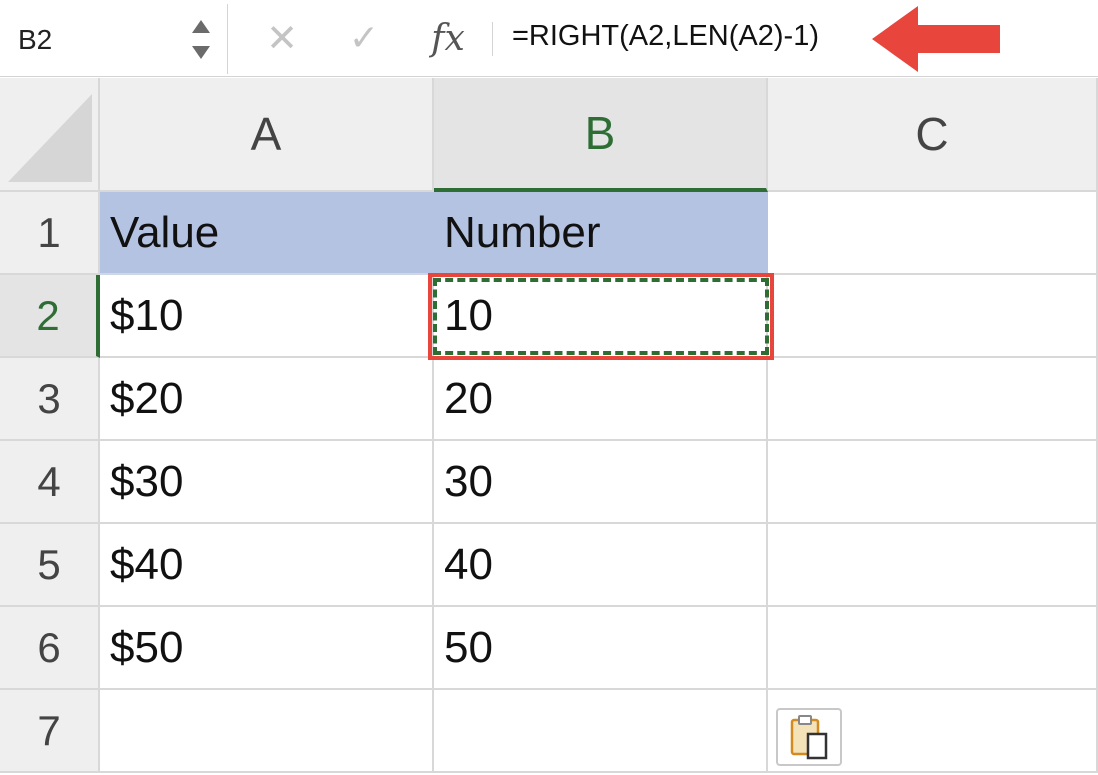  What do you see at coordinates (933, 648) in the screenshot?
I see `cell-c6` at bounding box center [933, 648].